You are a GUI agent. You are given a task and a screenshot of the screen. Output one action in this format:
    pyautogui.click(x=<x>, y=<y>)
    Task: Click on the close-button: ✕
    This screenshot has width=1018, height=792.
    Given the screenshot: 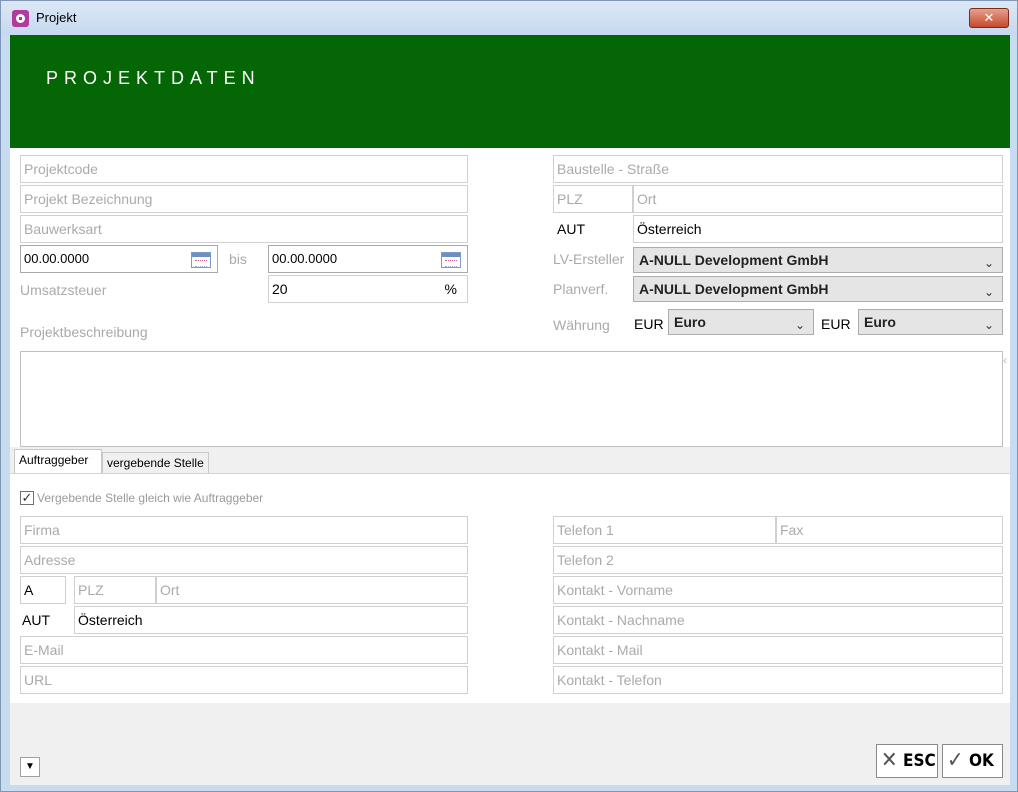 What is the action you would take?
    pyautogui.click(x=989, y=18)
    